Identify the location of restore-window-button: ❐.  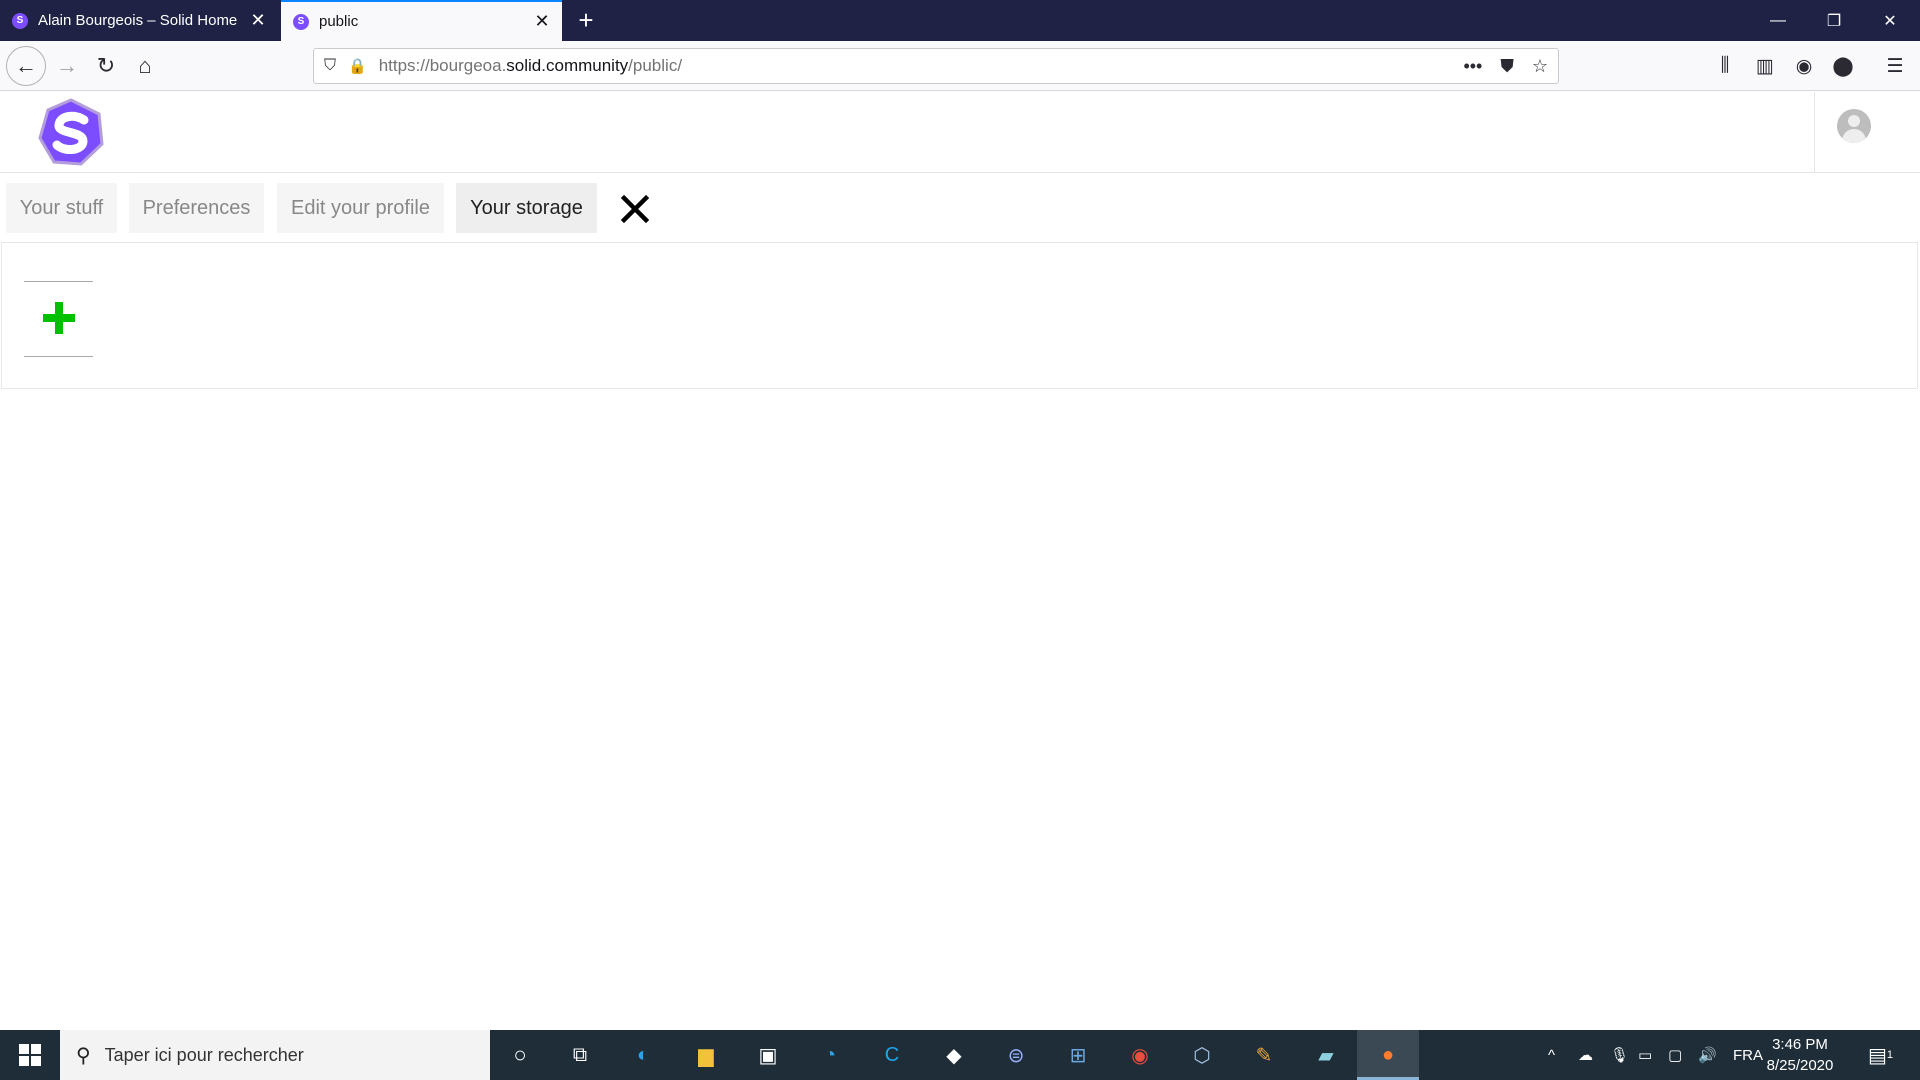
(1834, 20).